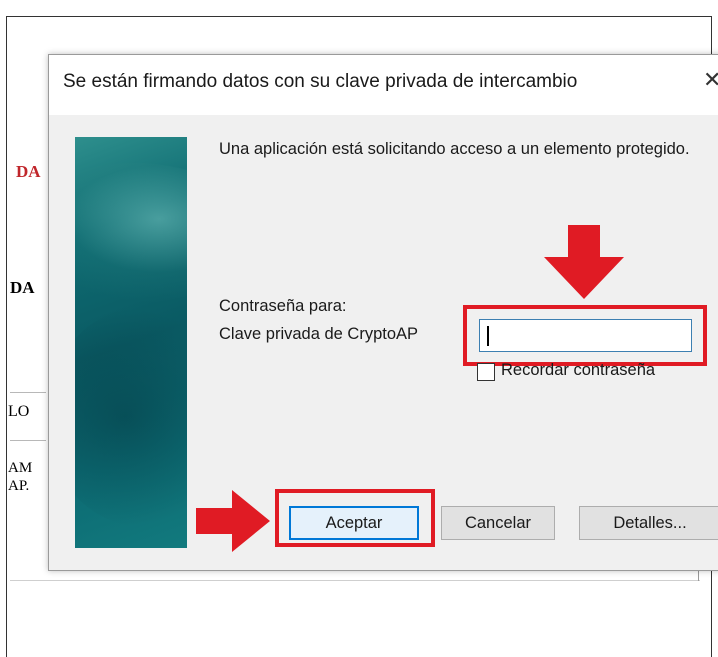 The image size is (718, 657). Describe the element at coordinates (319, 334) in the screenshot. I see `key-name-label: Clave privada de CryptoAP` at that location.